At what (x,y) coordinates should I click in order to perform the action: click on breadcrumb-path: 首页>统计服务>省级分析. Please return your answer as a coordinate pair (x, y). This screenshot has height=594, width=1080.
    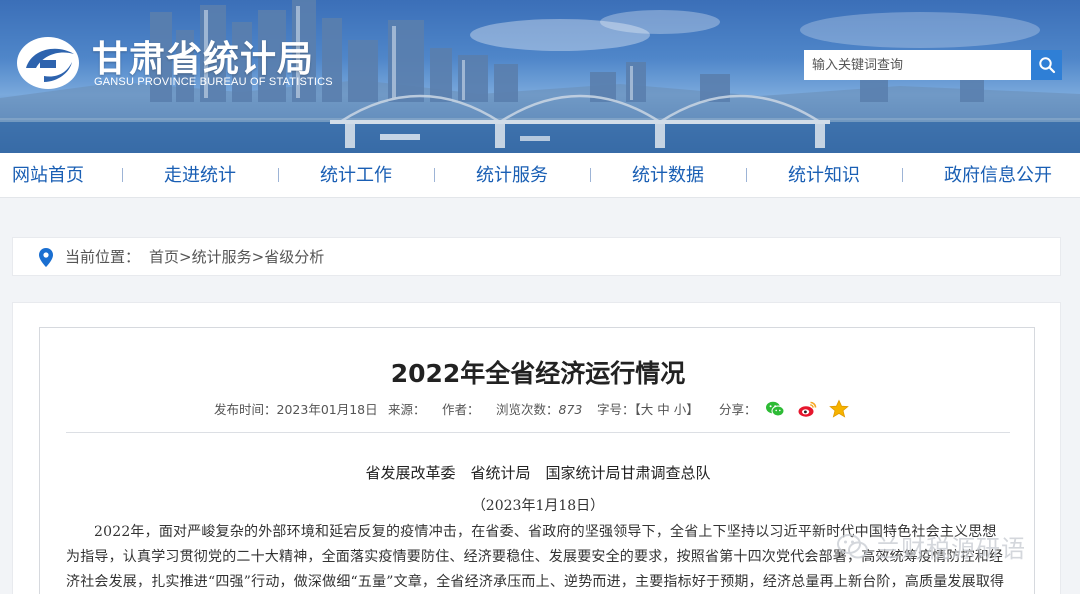
    Looking at the image, I should click on (236, 257).